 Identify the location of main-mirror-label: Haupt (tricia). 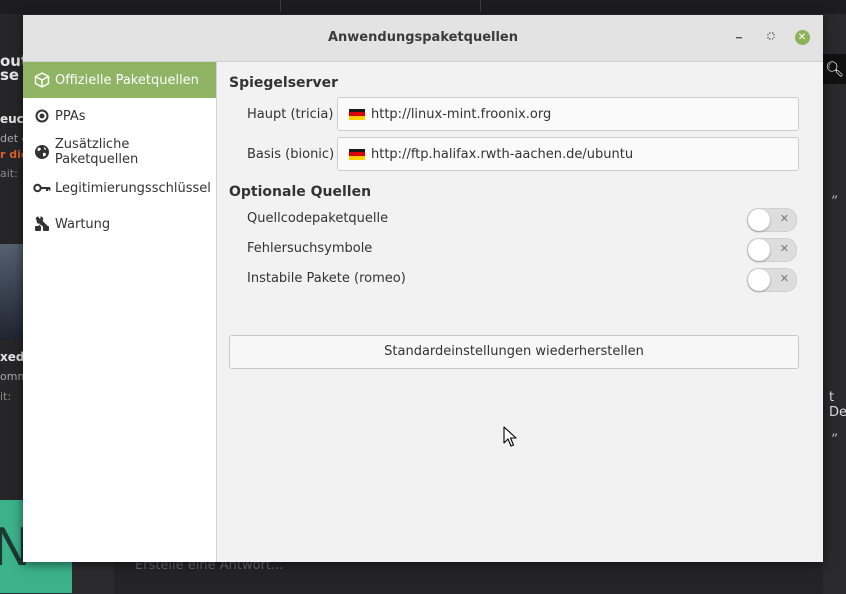
(290, 114).